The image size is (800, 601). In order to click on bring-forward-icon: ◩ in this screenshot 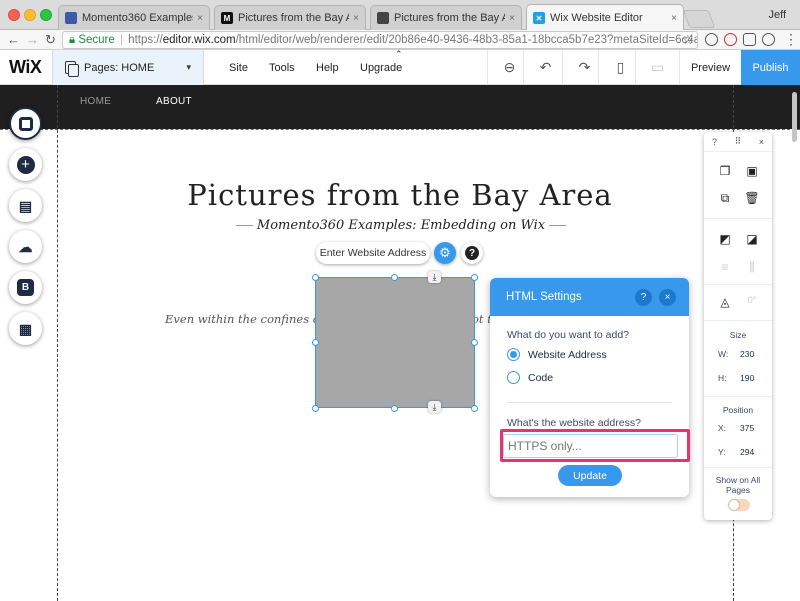, I will do `click(725, 239)`.